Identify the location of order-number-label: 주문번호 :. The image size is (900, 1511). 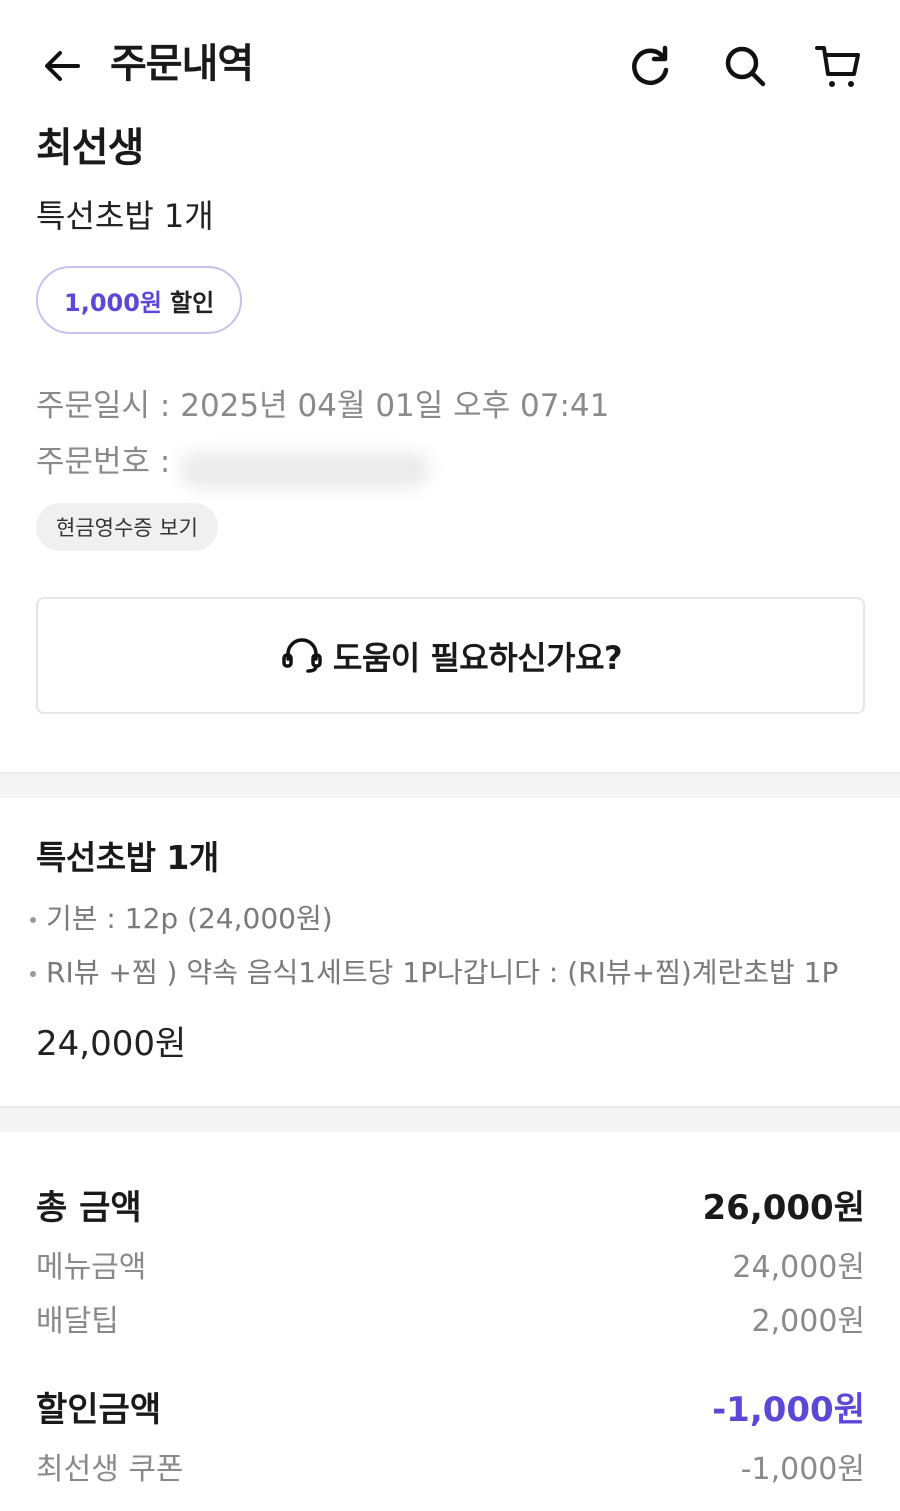
(103, 462).